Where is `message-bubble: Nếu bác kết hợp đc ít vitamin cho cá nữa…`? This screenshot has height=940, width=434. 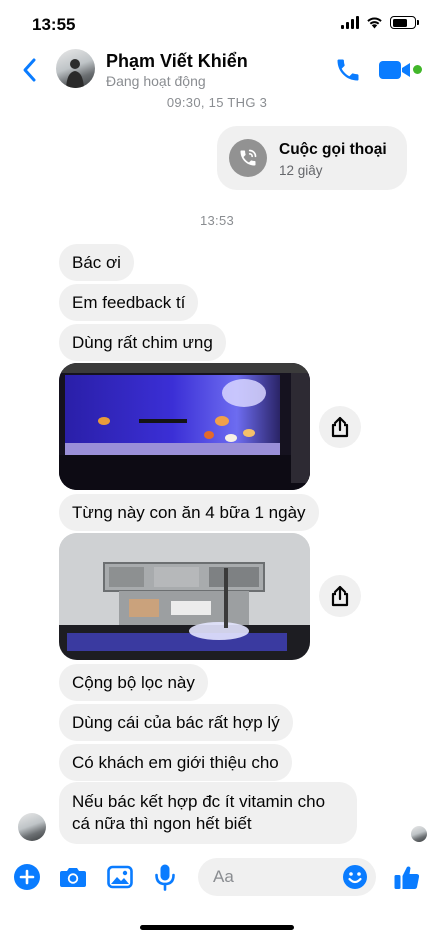 message-bubble: Nếu bác kết hợp đc ít vitamin cho cá nữa… is located at coordinates (208, 813).